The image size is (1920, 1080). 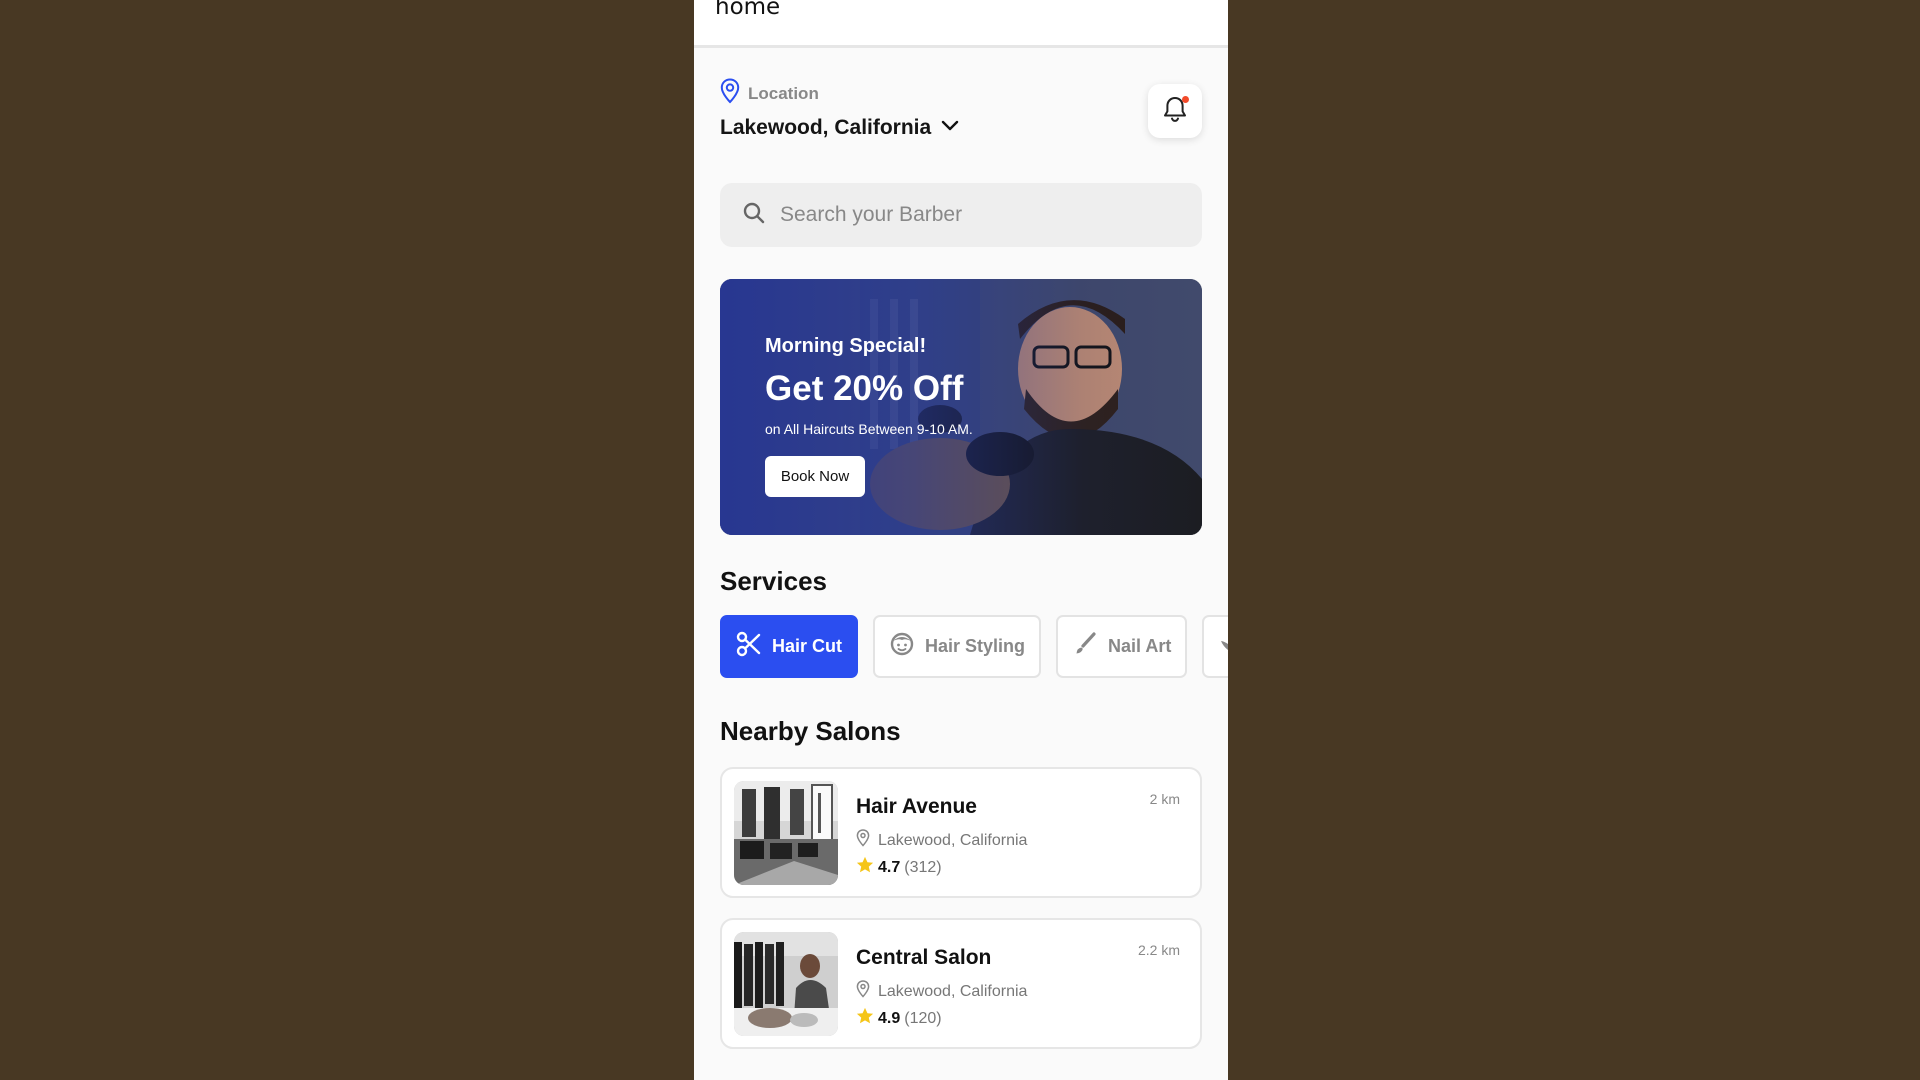 What do you see at coordinates (783, 93) in the screenshot?
I see `location-label: Location` at bounding box center [783, 93].